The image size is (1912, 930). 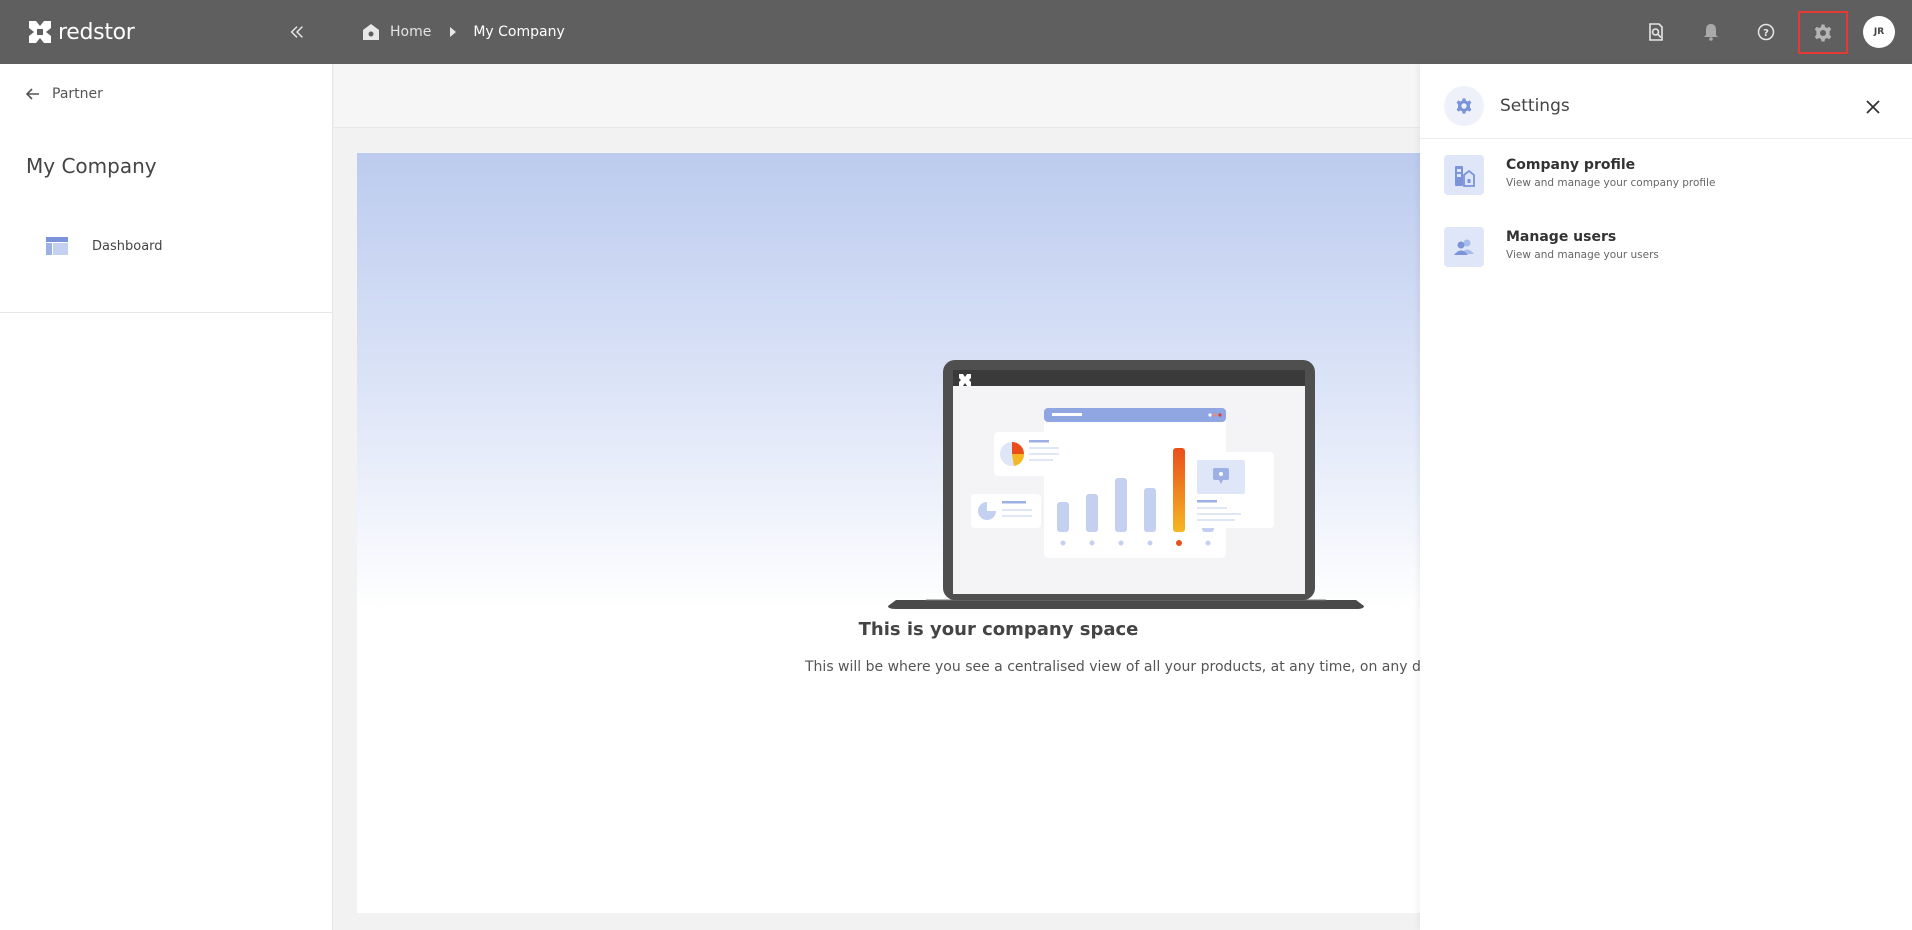 I want to click on company-profile-description: View and manage your company profile, so click(x=1611, y=183).